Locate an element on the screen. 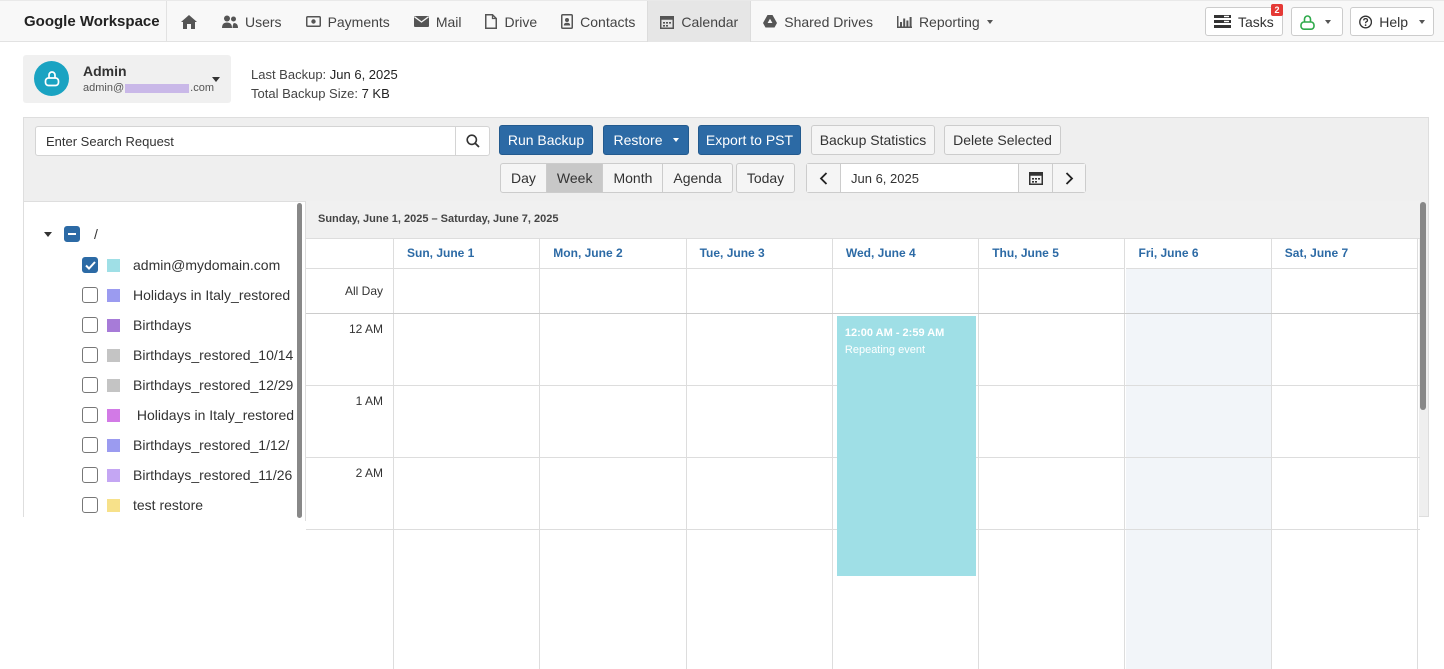 The width and height of the screenshot is (1444, 669). nav-item-payments: Payments is located at coordinates (348, 21).